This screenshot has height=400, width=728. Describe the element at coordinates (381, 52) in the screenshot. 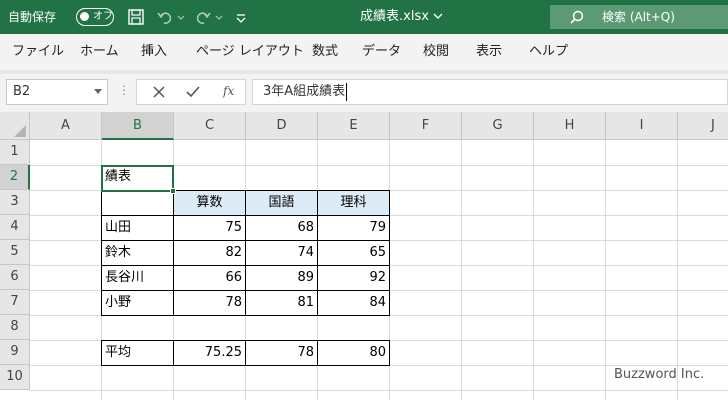

I see `tab-data: データ` at that location.